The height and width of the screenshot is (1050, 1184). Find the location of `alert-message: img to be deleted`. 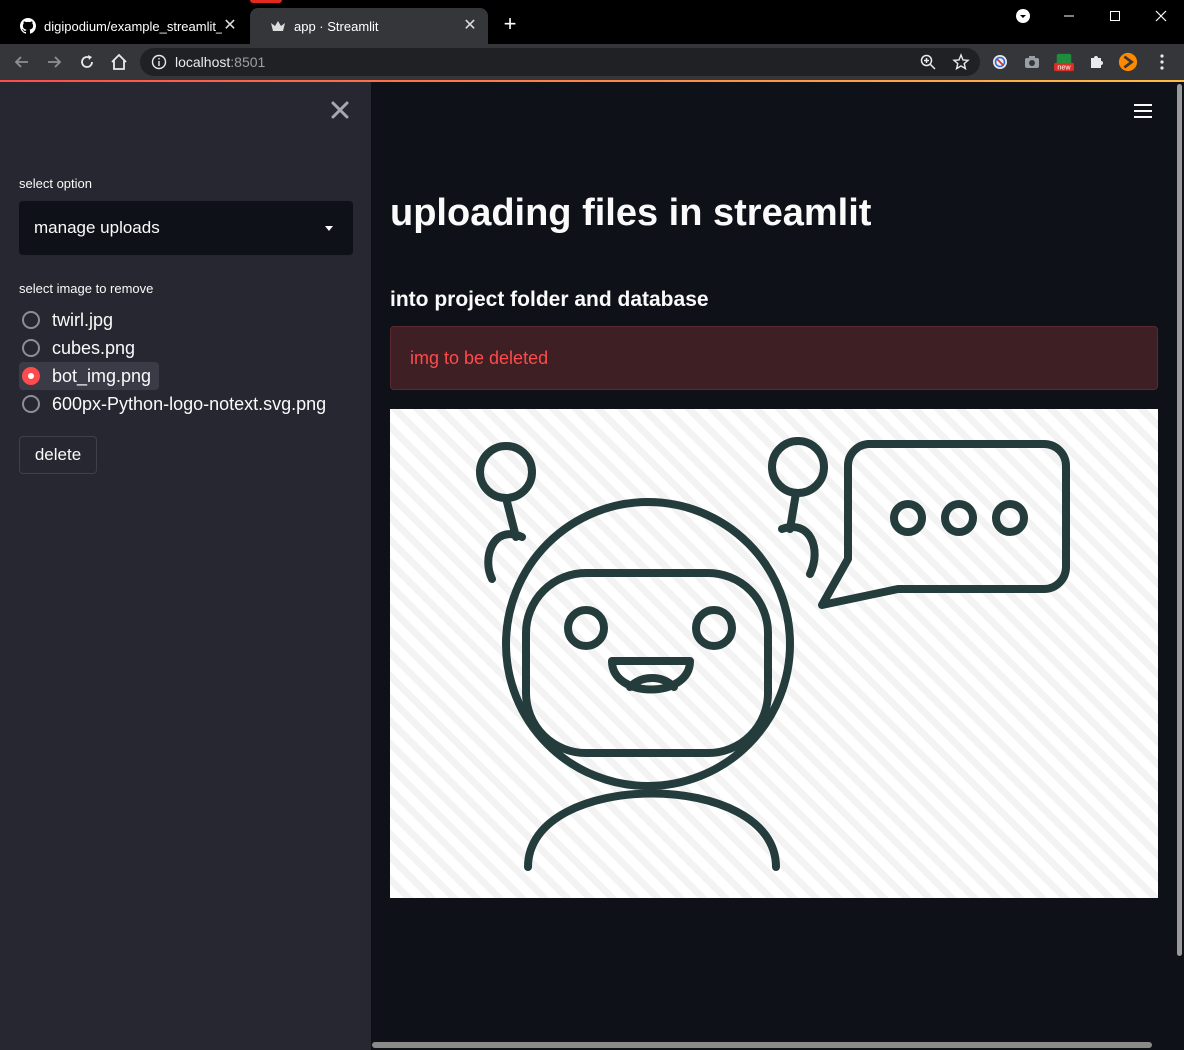

alert-message: img to be deleted is located at coordinates (479, 358).